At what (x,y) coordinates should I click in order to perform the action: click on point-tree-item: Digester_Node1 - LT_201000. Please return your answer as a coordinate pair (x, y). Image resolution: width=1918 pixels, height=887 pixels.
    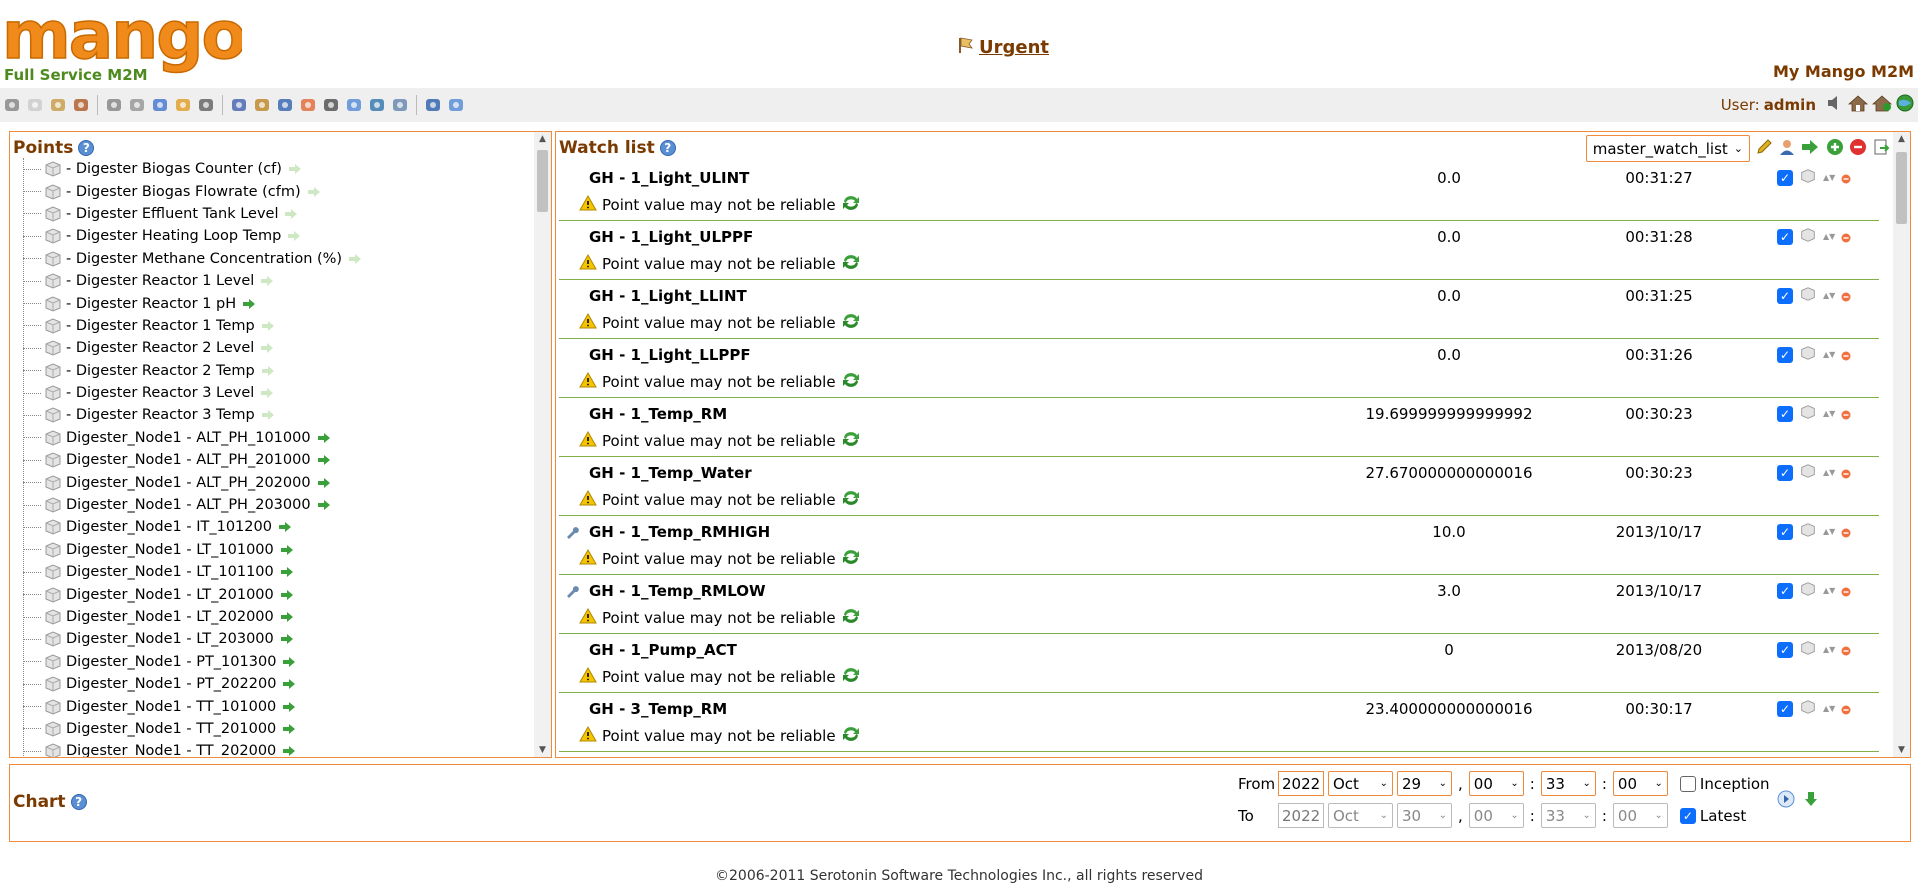
    Looking at the image, I should click on (278, 594).